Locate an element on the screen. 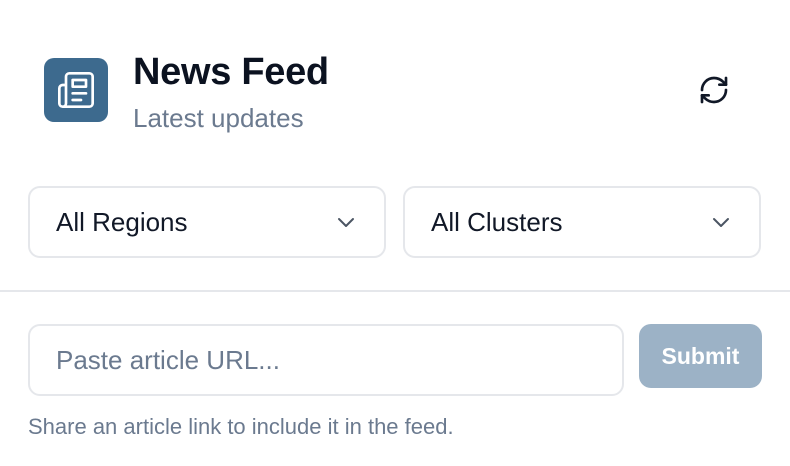  refresh-icon is located at coordinates (714, 92).